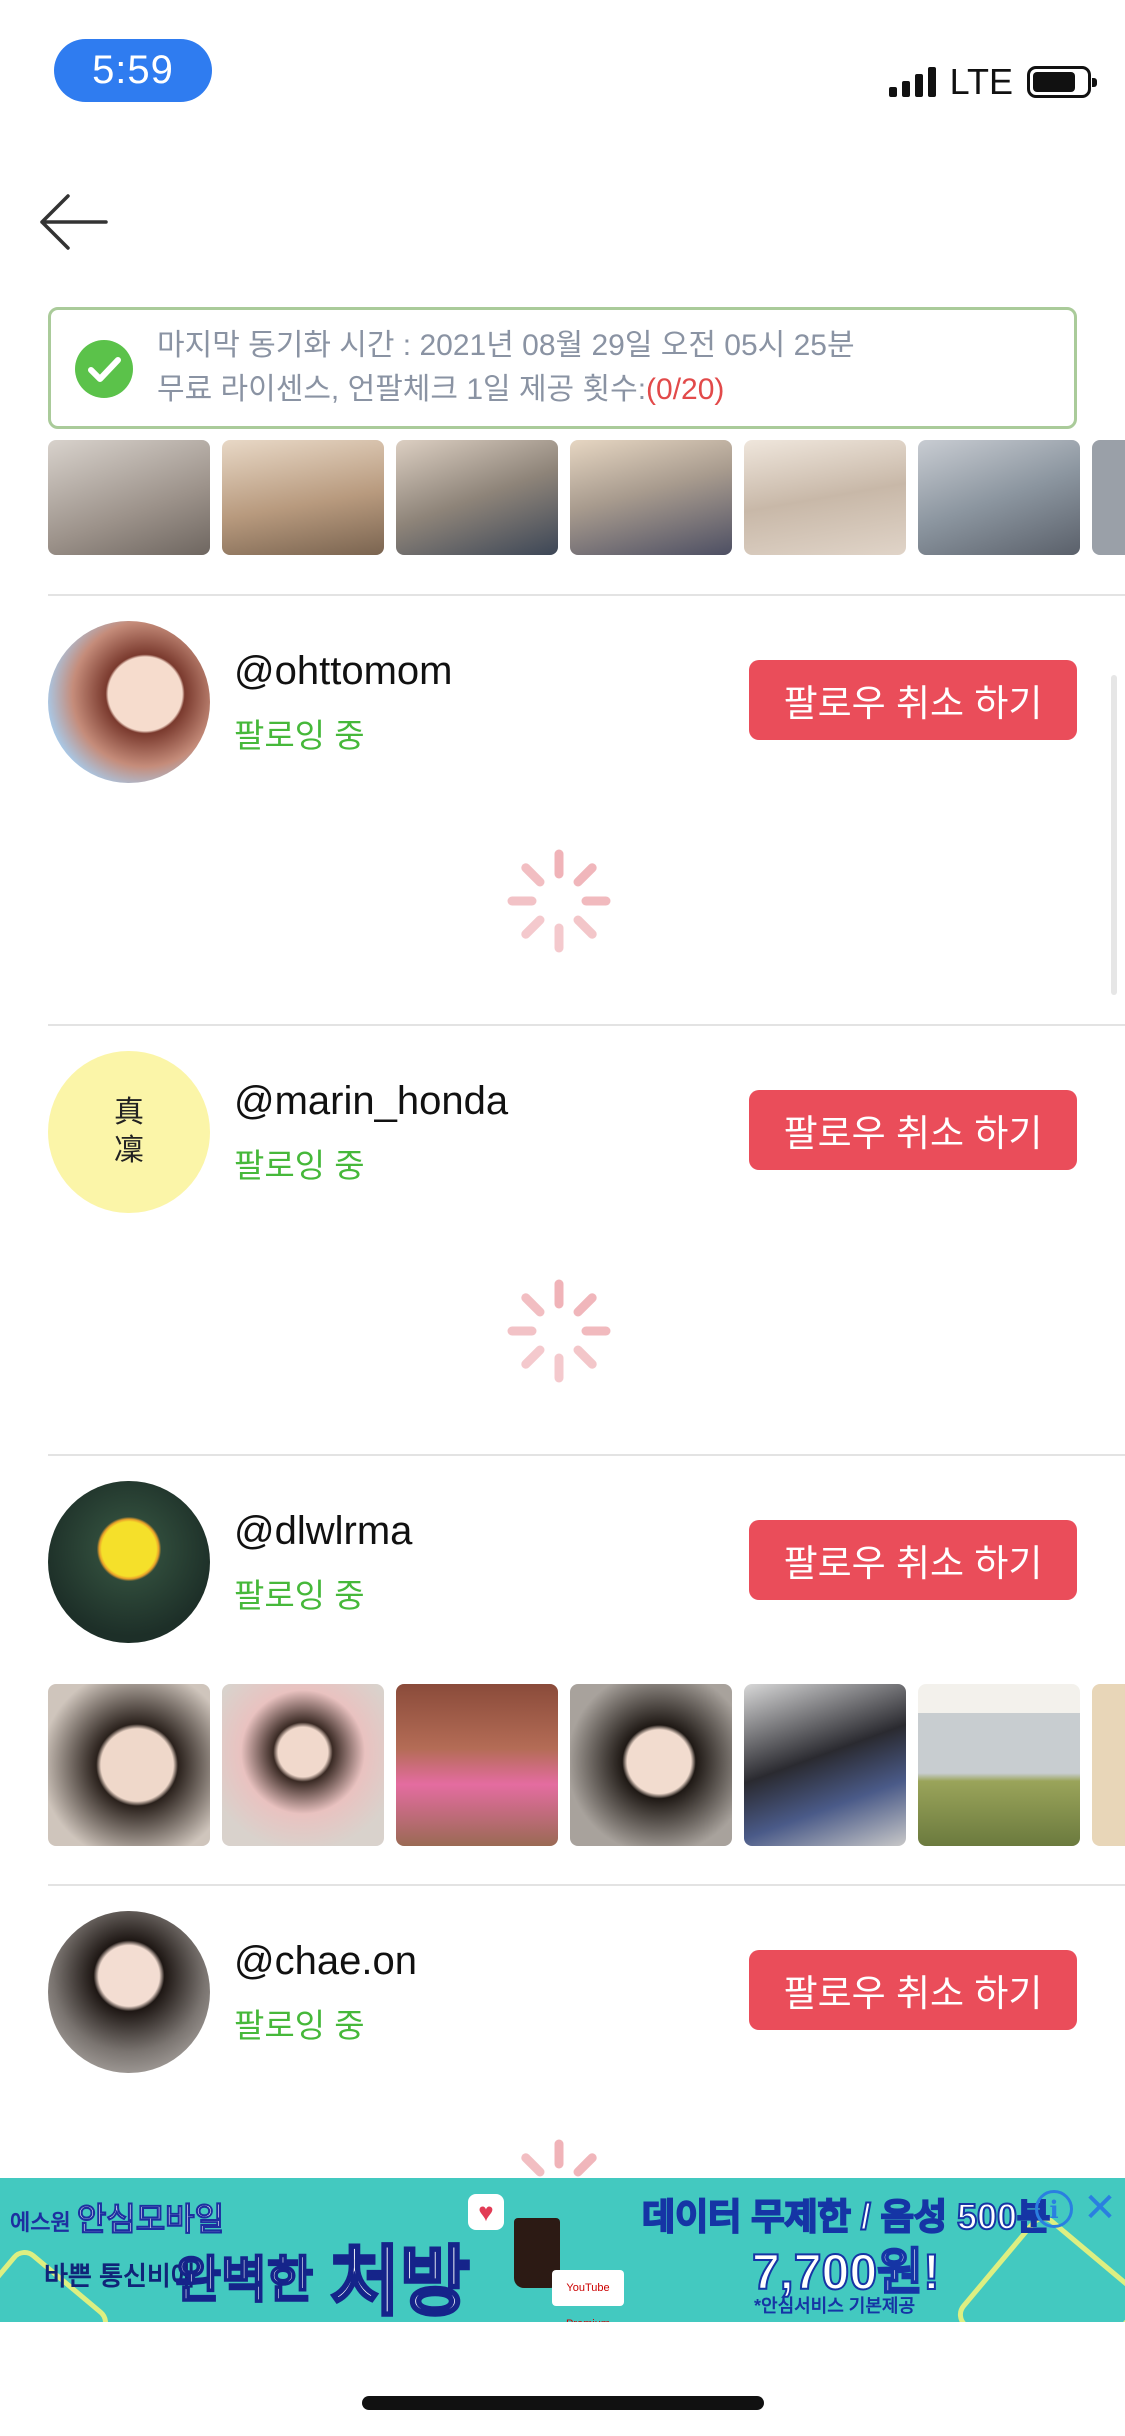 This screenshot has height=2436, width=1125. I want to click on check-icon, so click(104, 369).